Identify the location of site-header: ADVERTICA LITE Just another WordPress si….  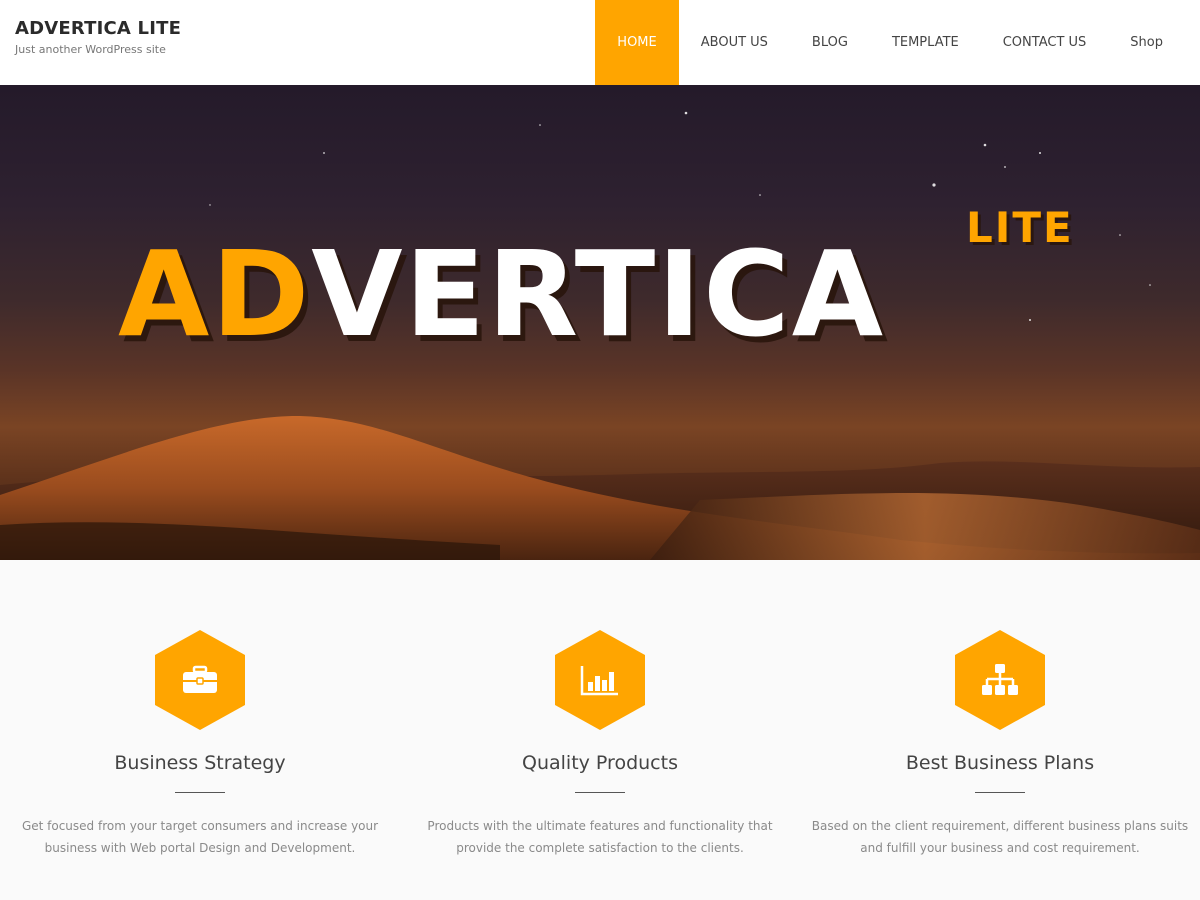
(600, 42).